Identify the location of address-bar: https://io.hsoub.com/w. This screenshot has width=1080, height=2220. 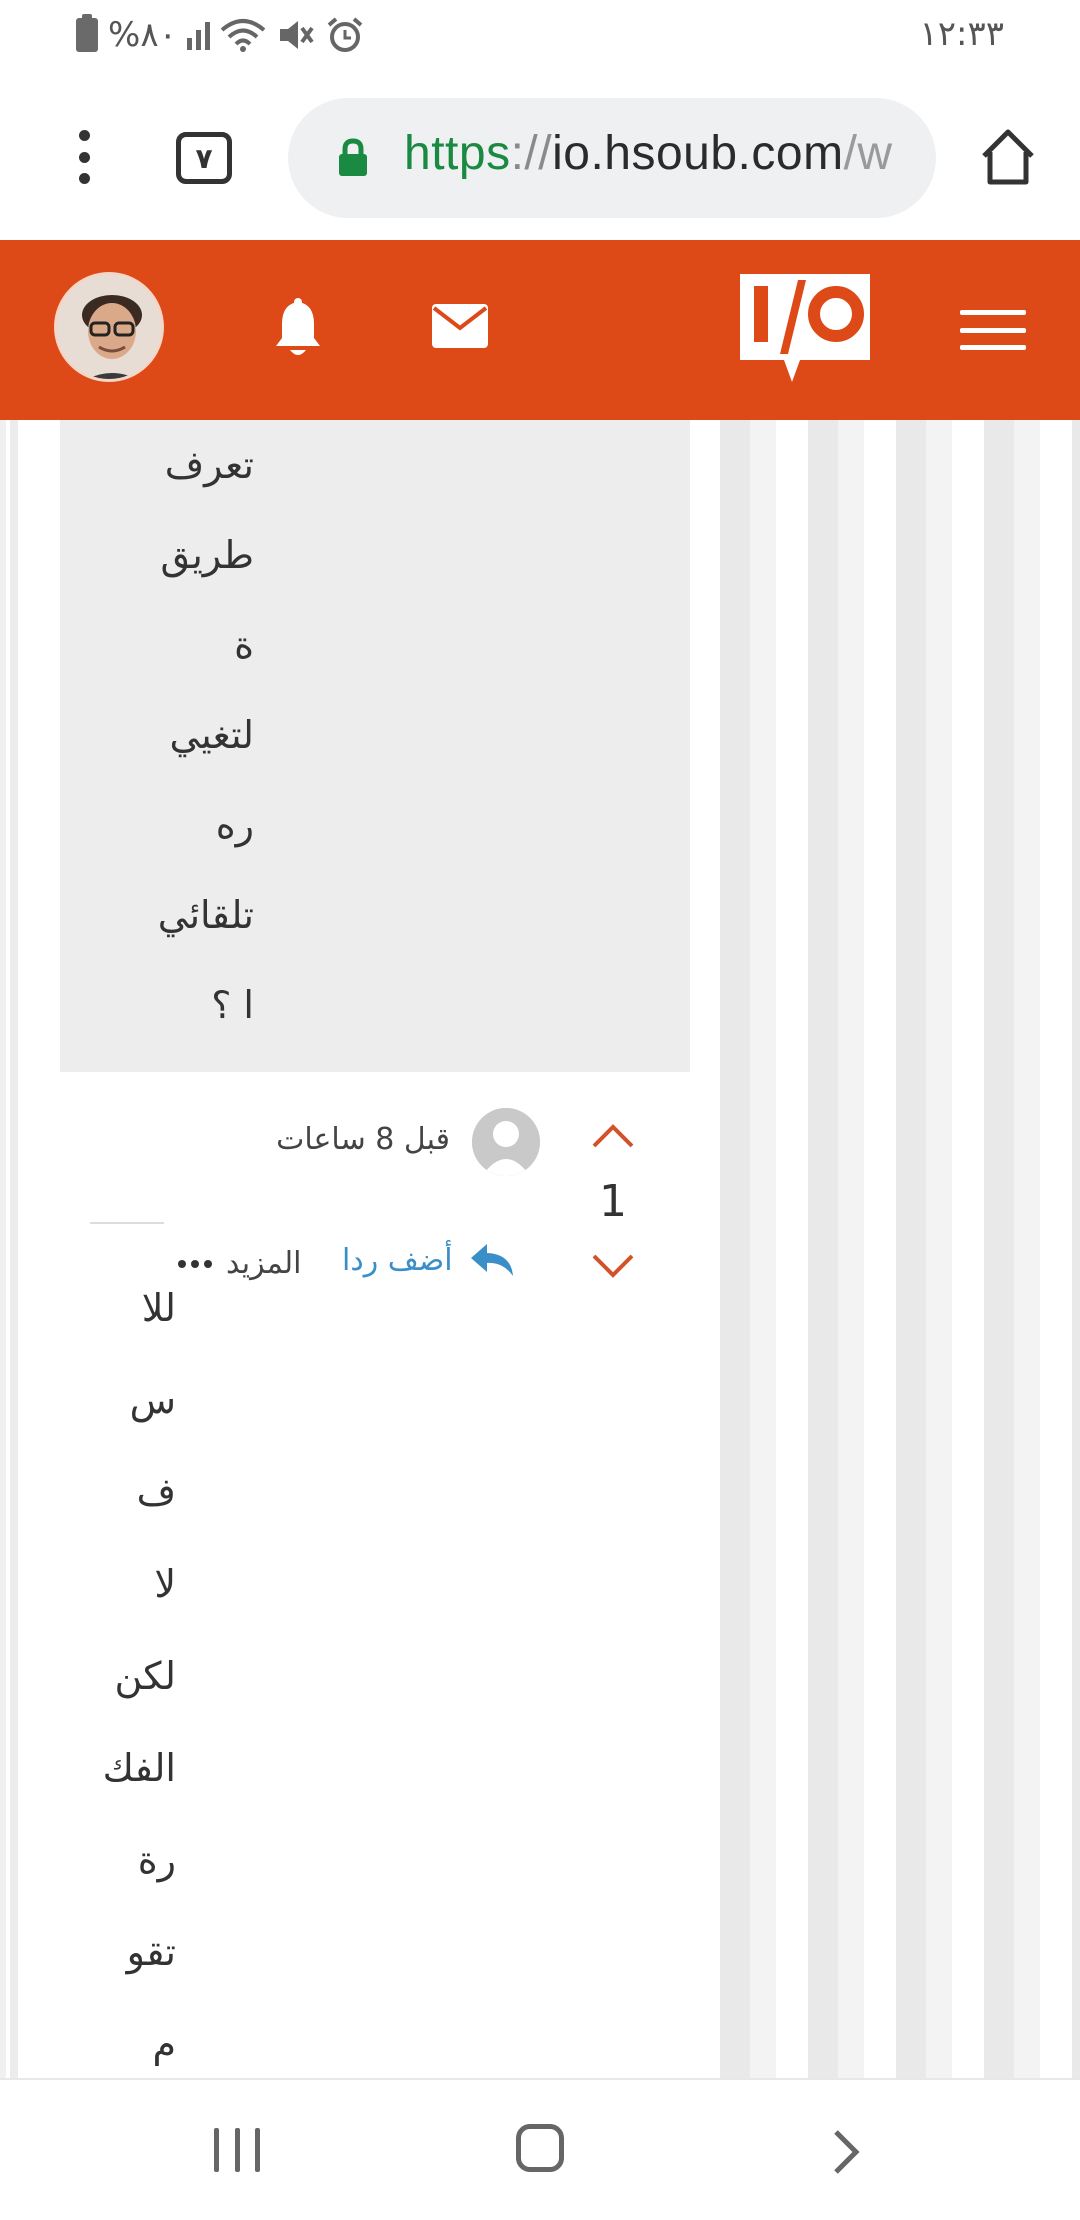
(612, 158).